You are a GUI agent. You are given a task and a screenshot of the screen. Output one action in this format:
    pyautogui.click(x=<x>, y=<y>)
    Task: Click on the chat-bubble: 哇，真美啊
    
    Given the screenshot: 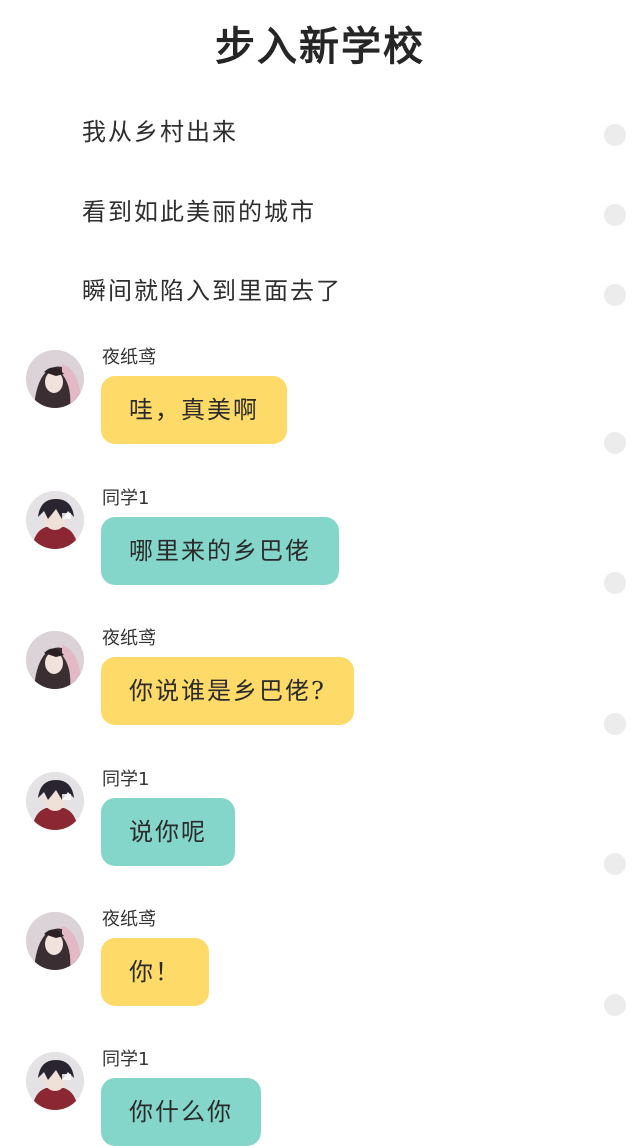 What is the action you would take?
    pyautogui.click(x=194, y=410)
    